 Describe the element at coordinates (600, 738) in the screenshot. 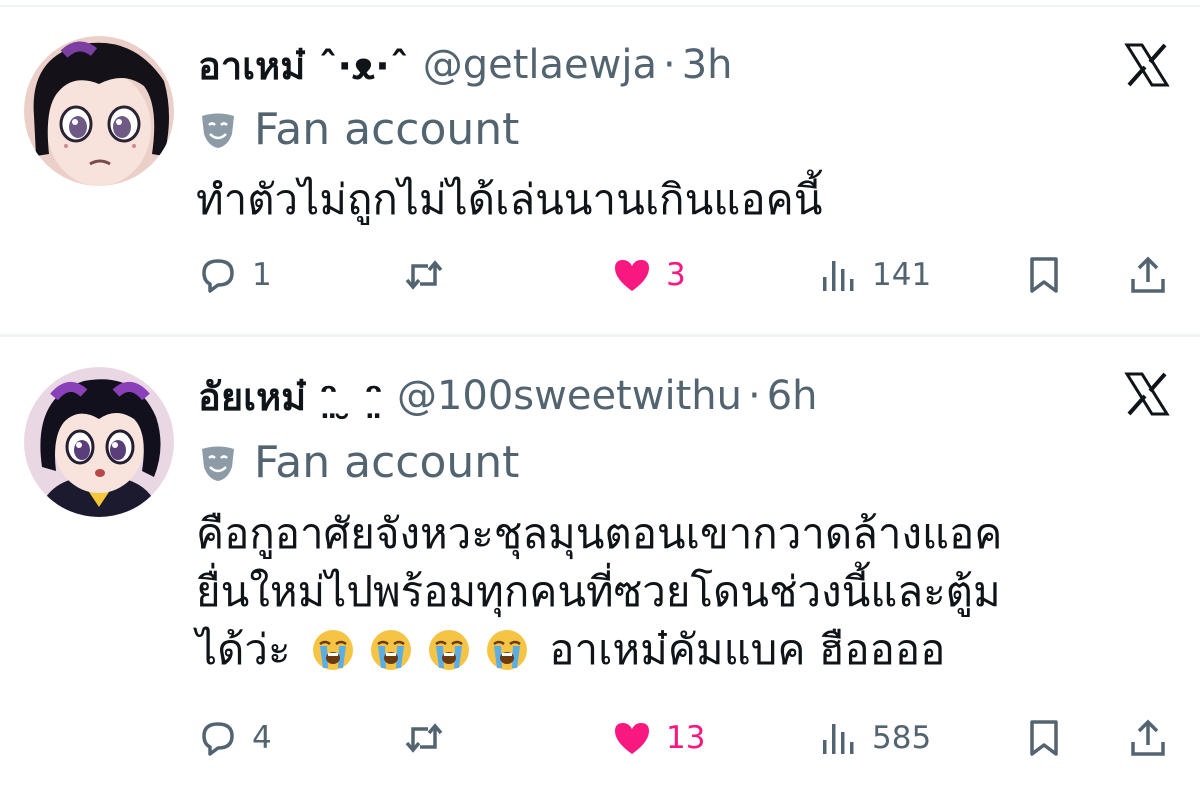

I see `tweet-actions: 4 13 585` at that location.